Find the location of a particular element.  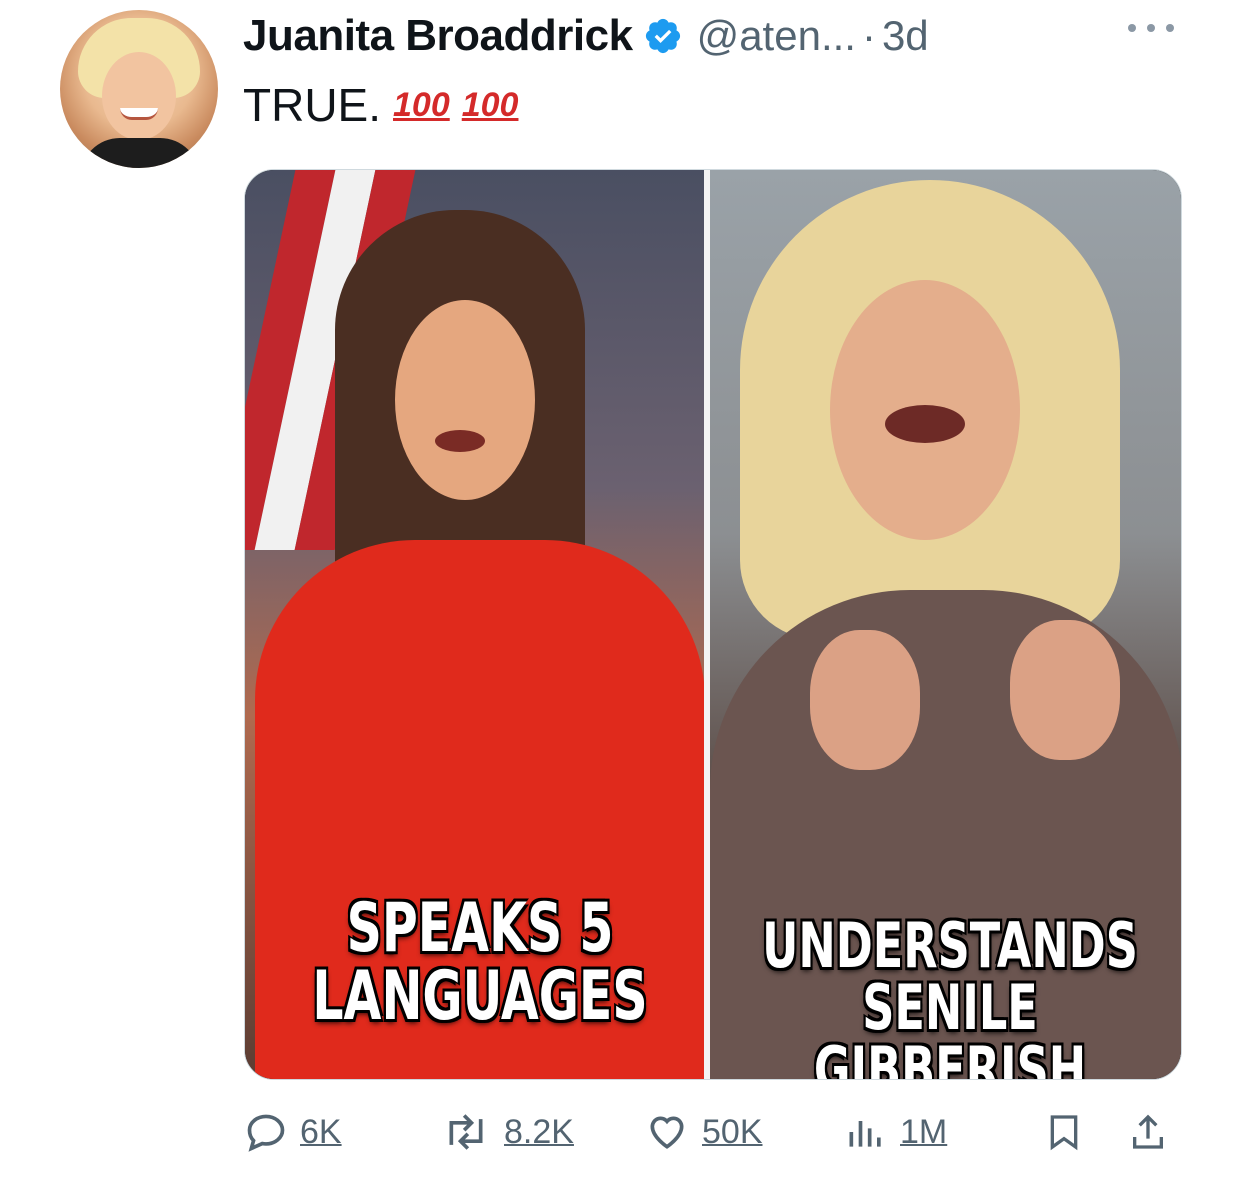

views-button: 1M is located at coordinates (895, 1132).